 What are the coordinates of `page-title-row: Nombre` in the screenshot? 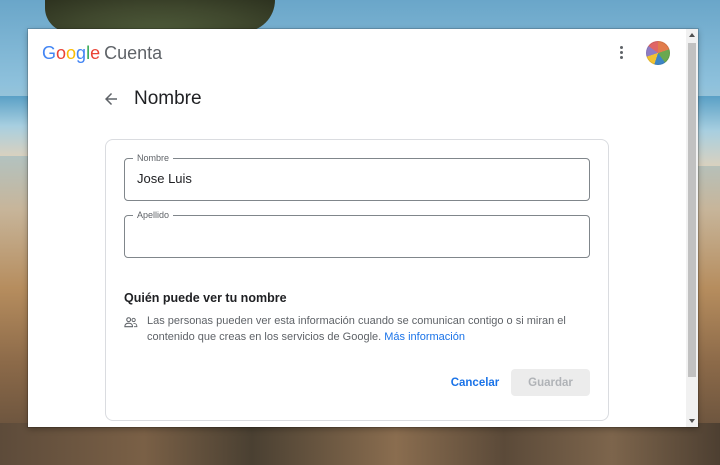 It's located at (152, 99).